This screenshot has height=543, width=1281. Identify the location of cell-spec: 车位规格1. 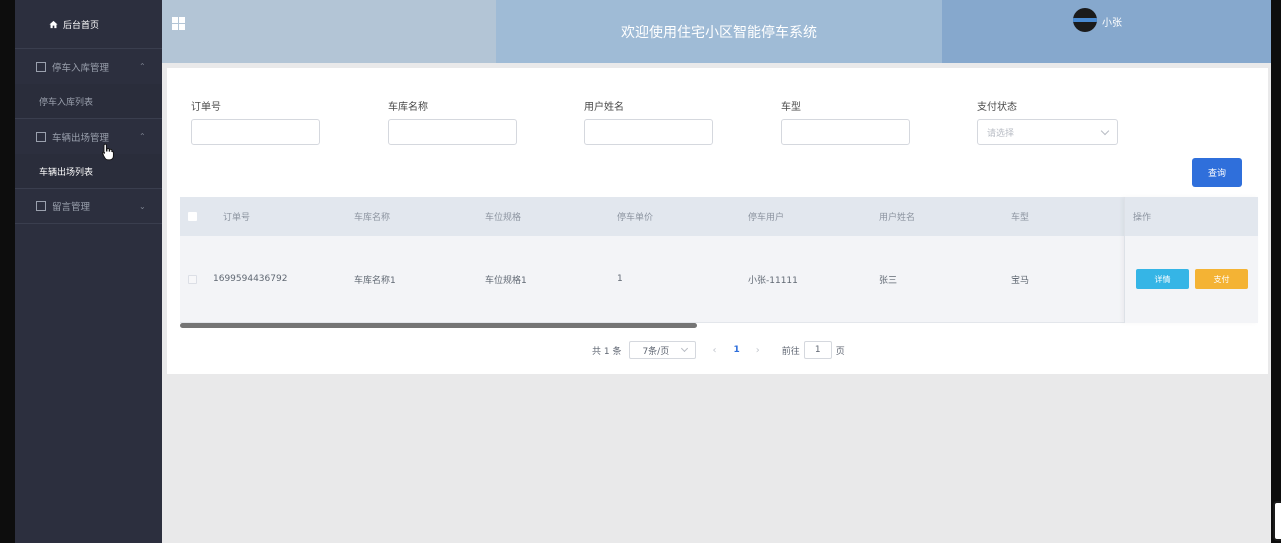
(506, 280).